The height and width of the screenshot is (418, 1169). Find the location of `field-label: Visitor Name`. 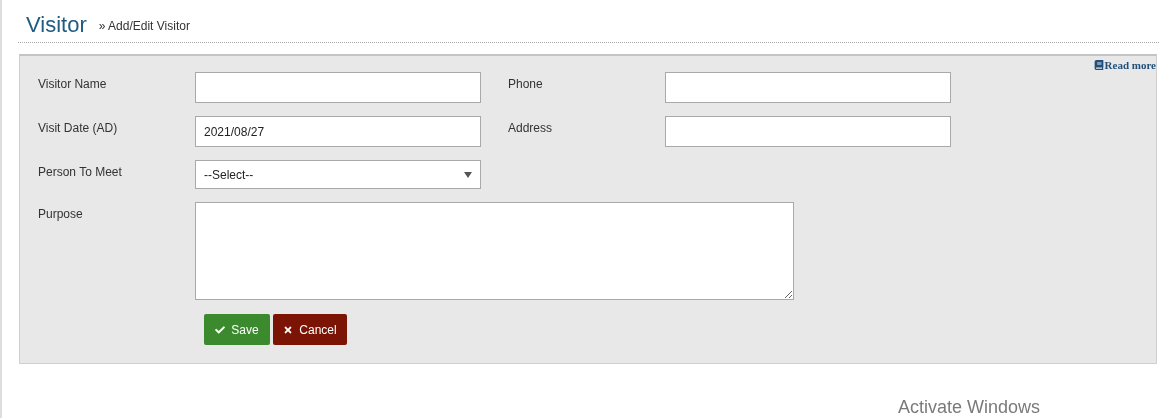

field-label: Visitor Name is located at coordinates (73, 84).